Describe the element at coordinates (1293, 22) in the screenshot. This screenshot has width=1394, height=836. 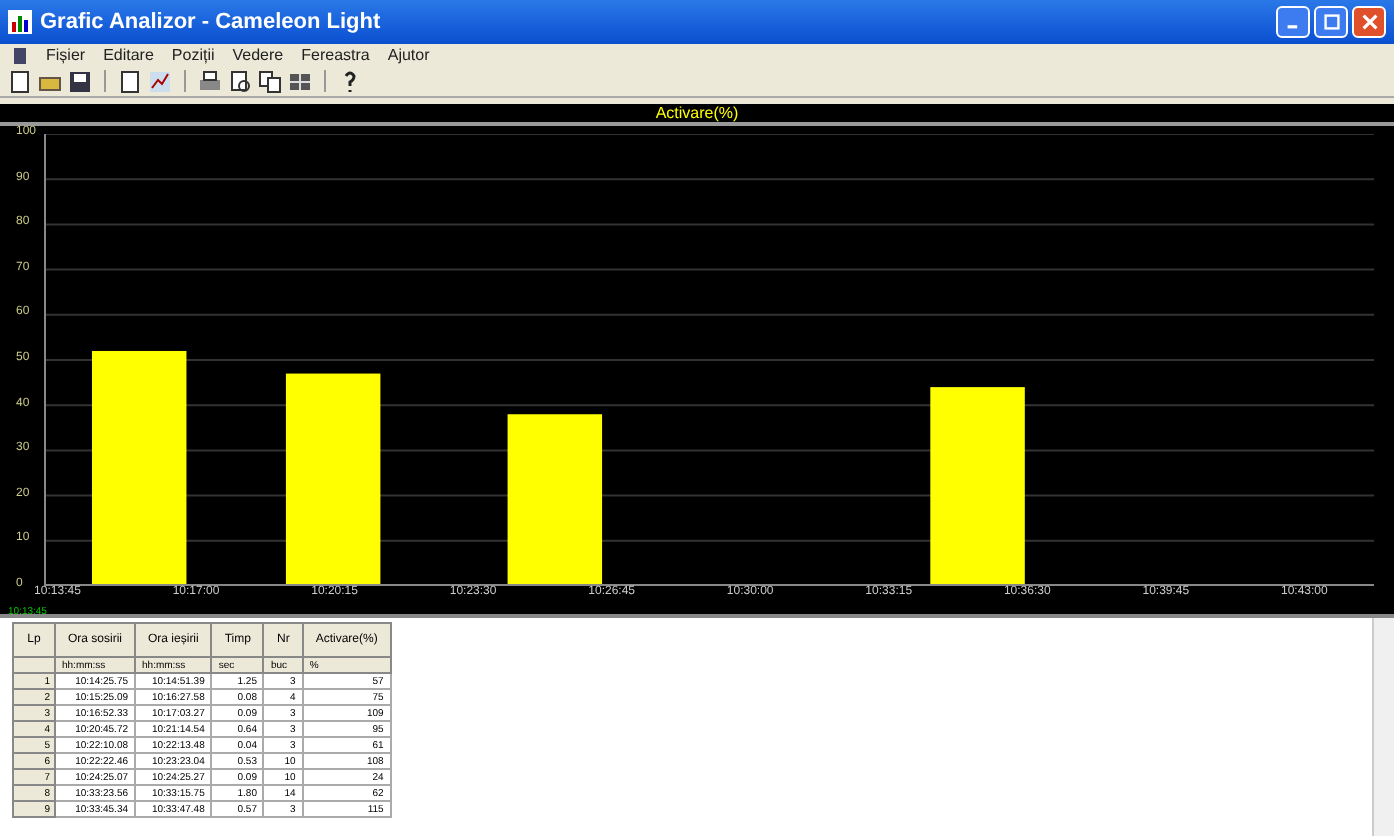
I see `minimize-button` at that location.